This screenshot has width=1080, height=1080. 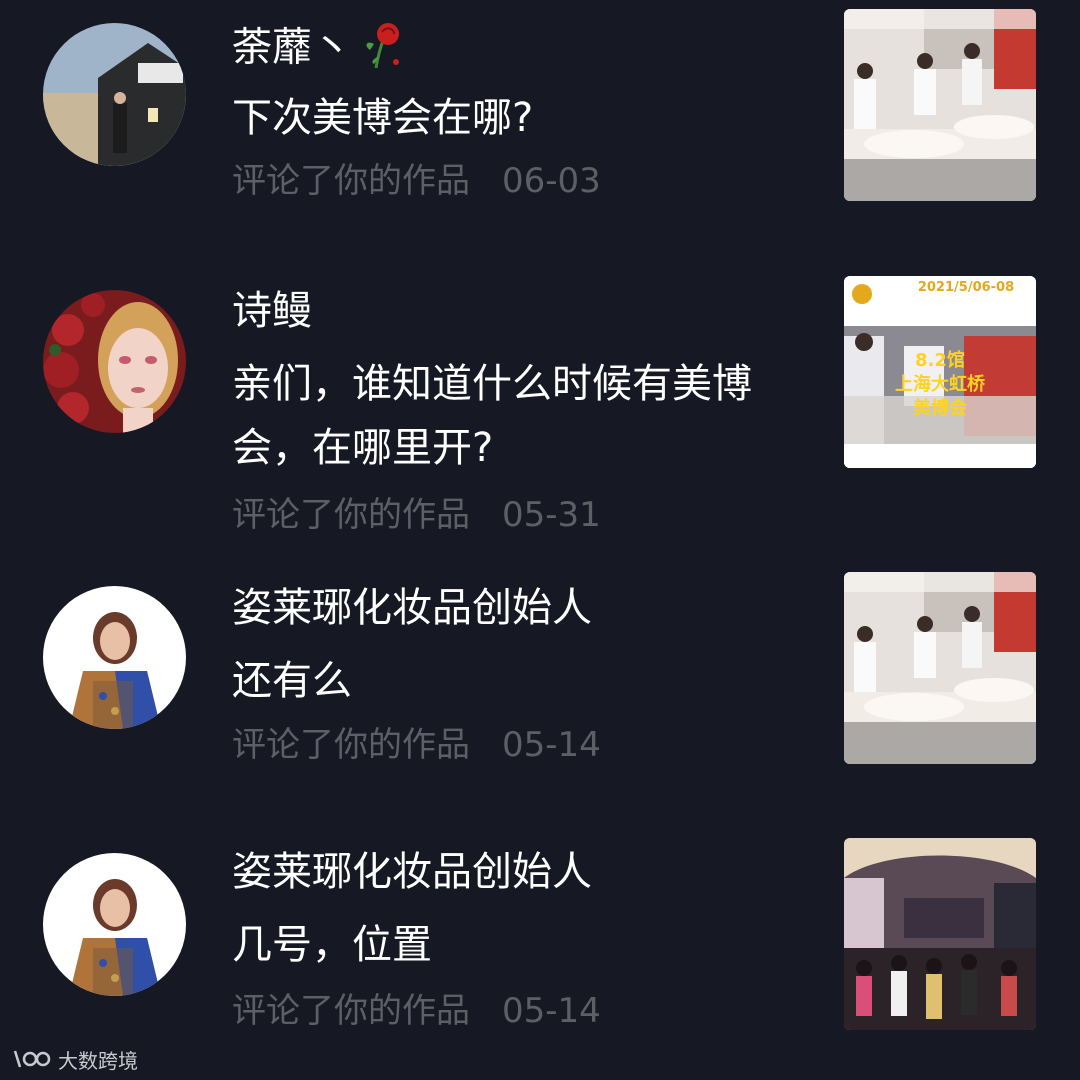 I want to click on comment-meta: 评论了你的作品 05-31, so click(x=416, y=515).